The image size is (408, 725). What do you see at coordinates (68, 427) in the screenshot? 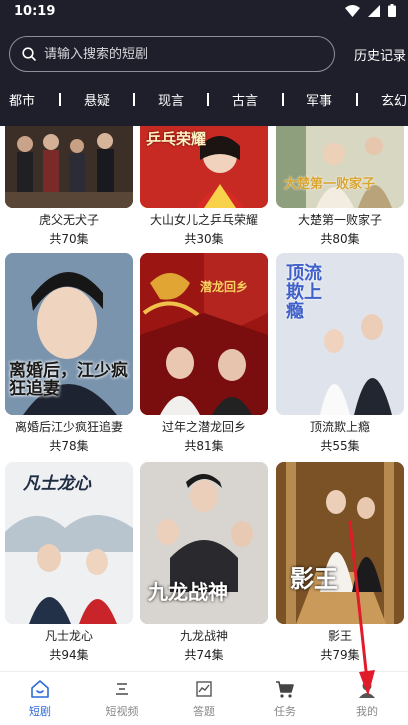
I see `drama-title: 离婚后江少疯狂追妻` at bounding box center [68, 427].